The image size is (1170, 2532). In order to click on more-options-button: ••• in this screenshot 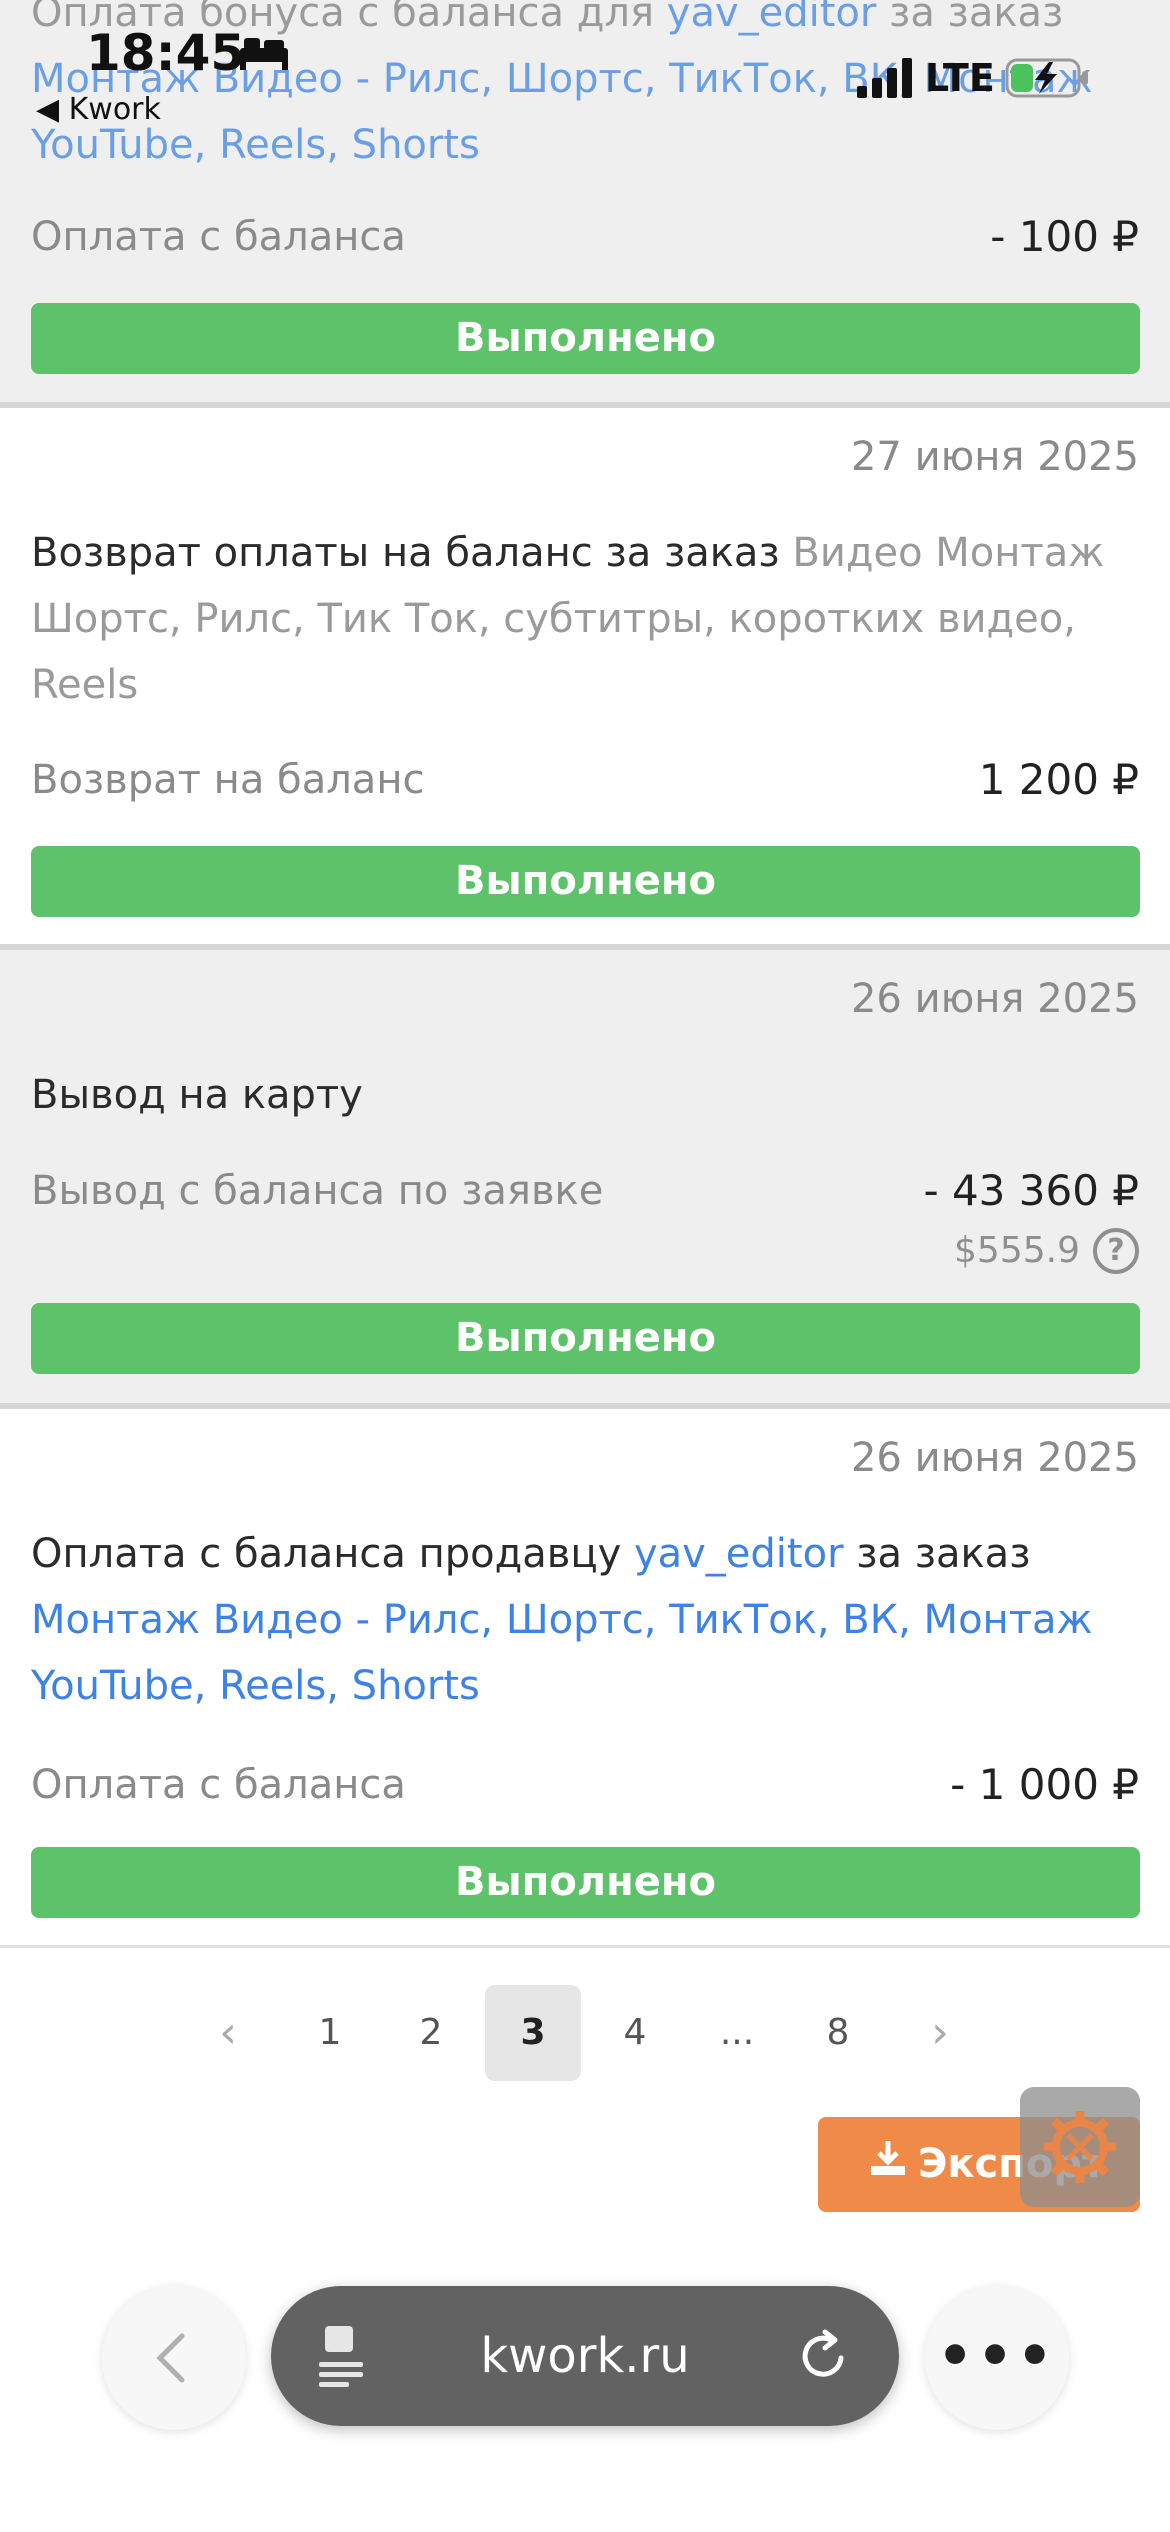, I will do `click(997, 2358)`.